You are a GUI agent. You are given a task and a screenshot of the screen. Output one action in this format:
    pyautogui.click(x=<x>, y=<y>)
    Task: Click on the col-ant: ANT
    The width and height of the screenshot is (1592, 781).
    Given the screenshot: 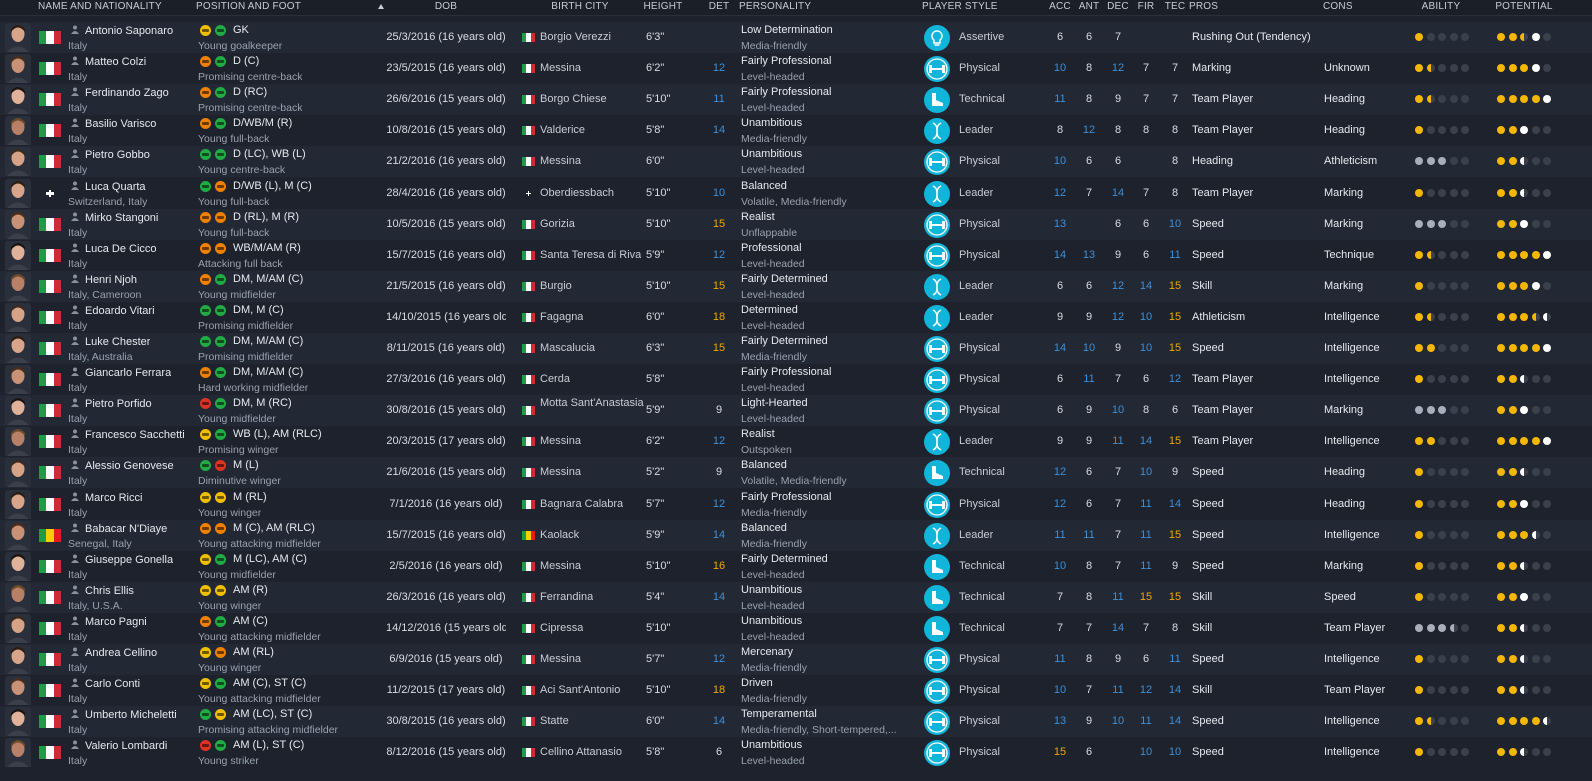 What is the action you would take?
    pyautogui.click(x=1089, y=6)
    